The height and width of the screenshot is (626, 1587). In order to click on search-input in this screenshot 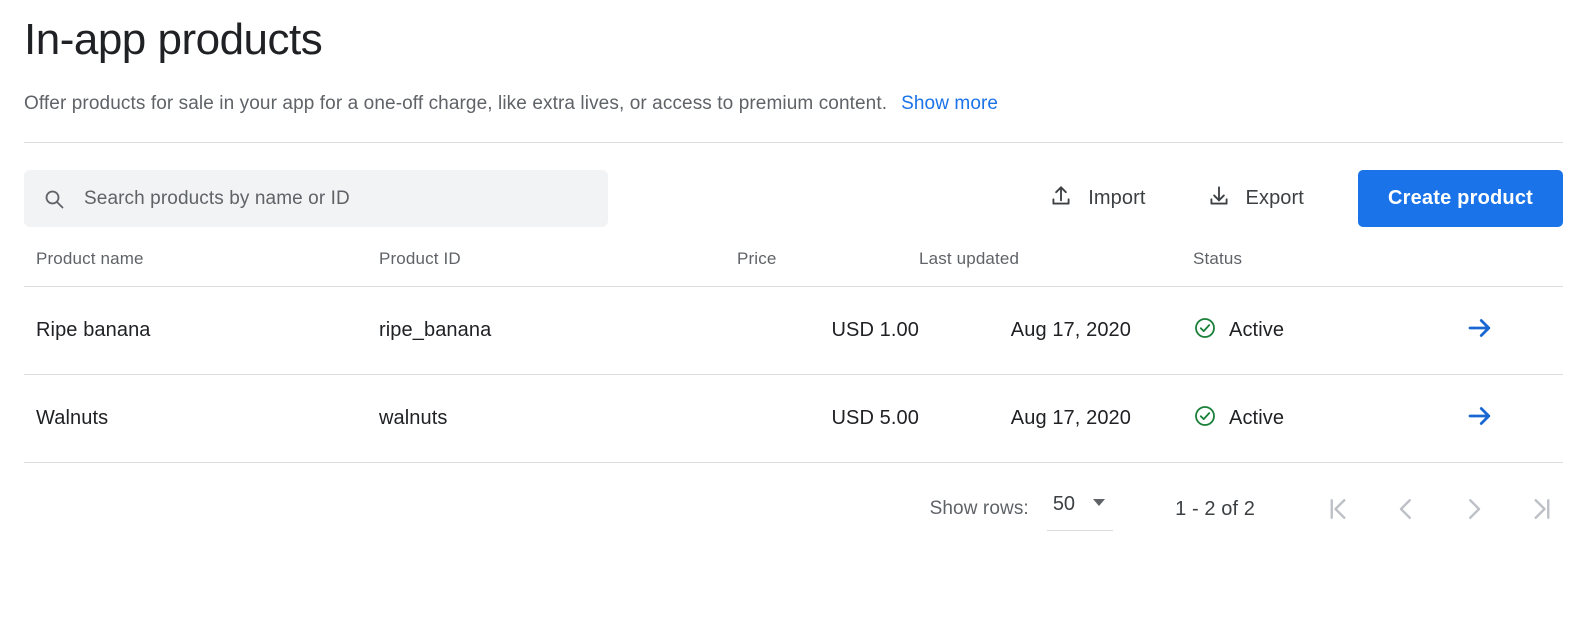, I will do `click(336, 198)`.